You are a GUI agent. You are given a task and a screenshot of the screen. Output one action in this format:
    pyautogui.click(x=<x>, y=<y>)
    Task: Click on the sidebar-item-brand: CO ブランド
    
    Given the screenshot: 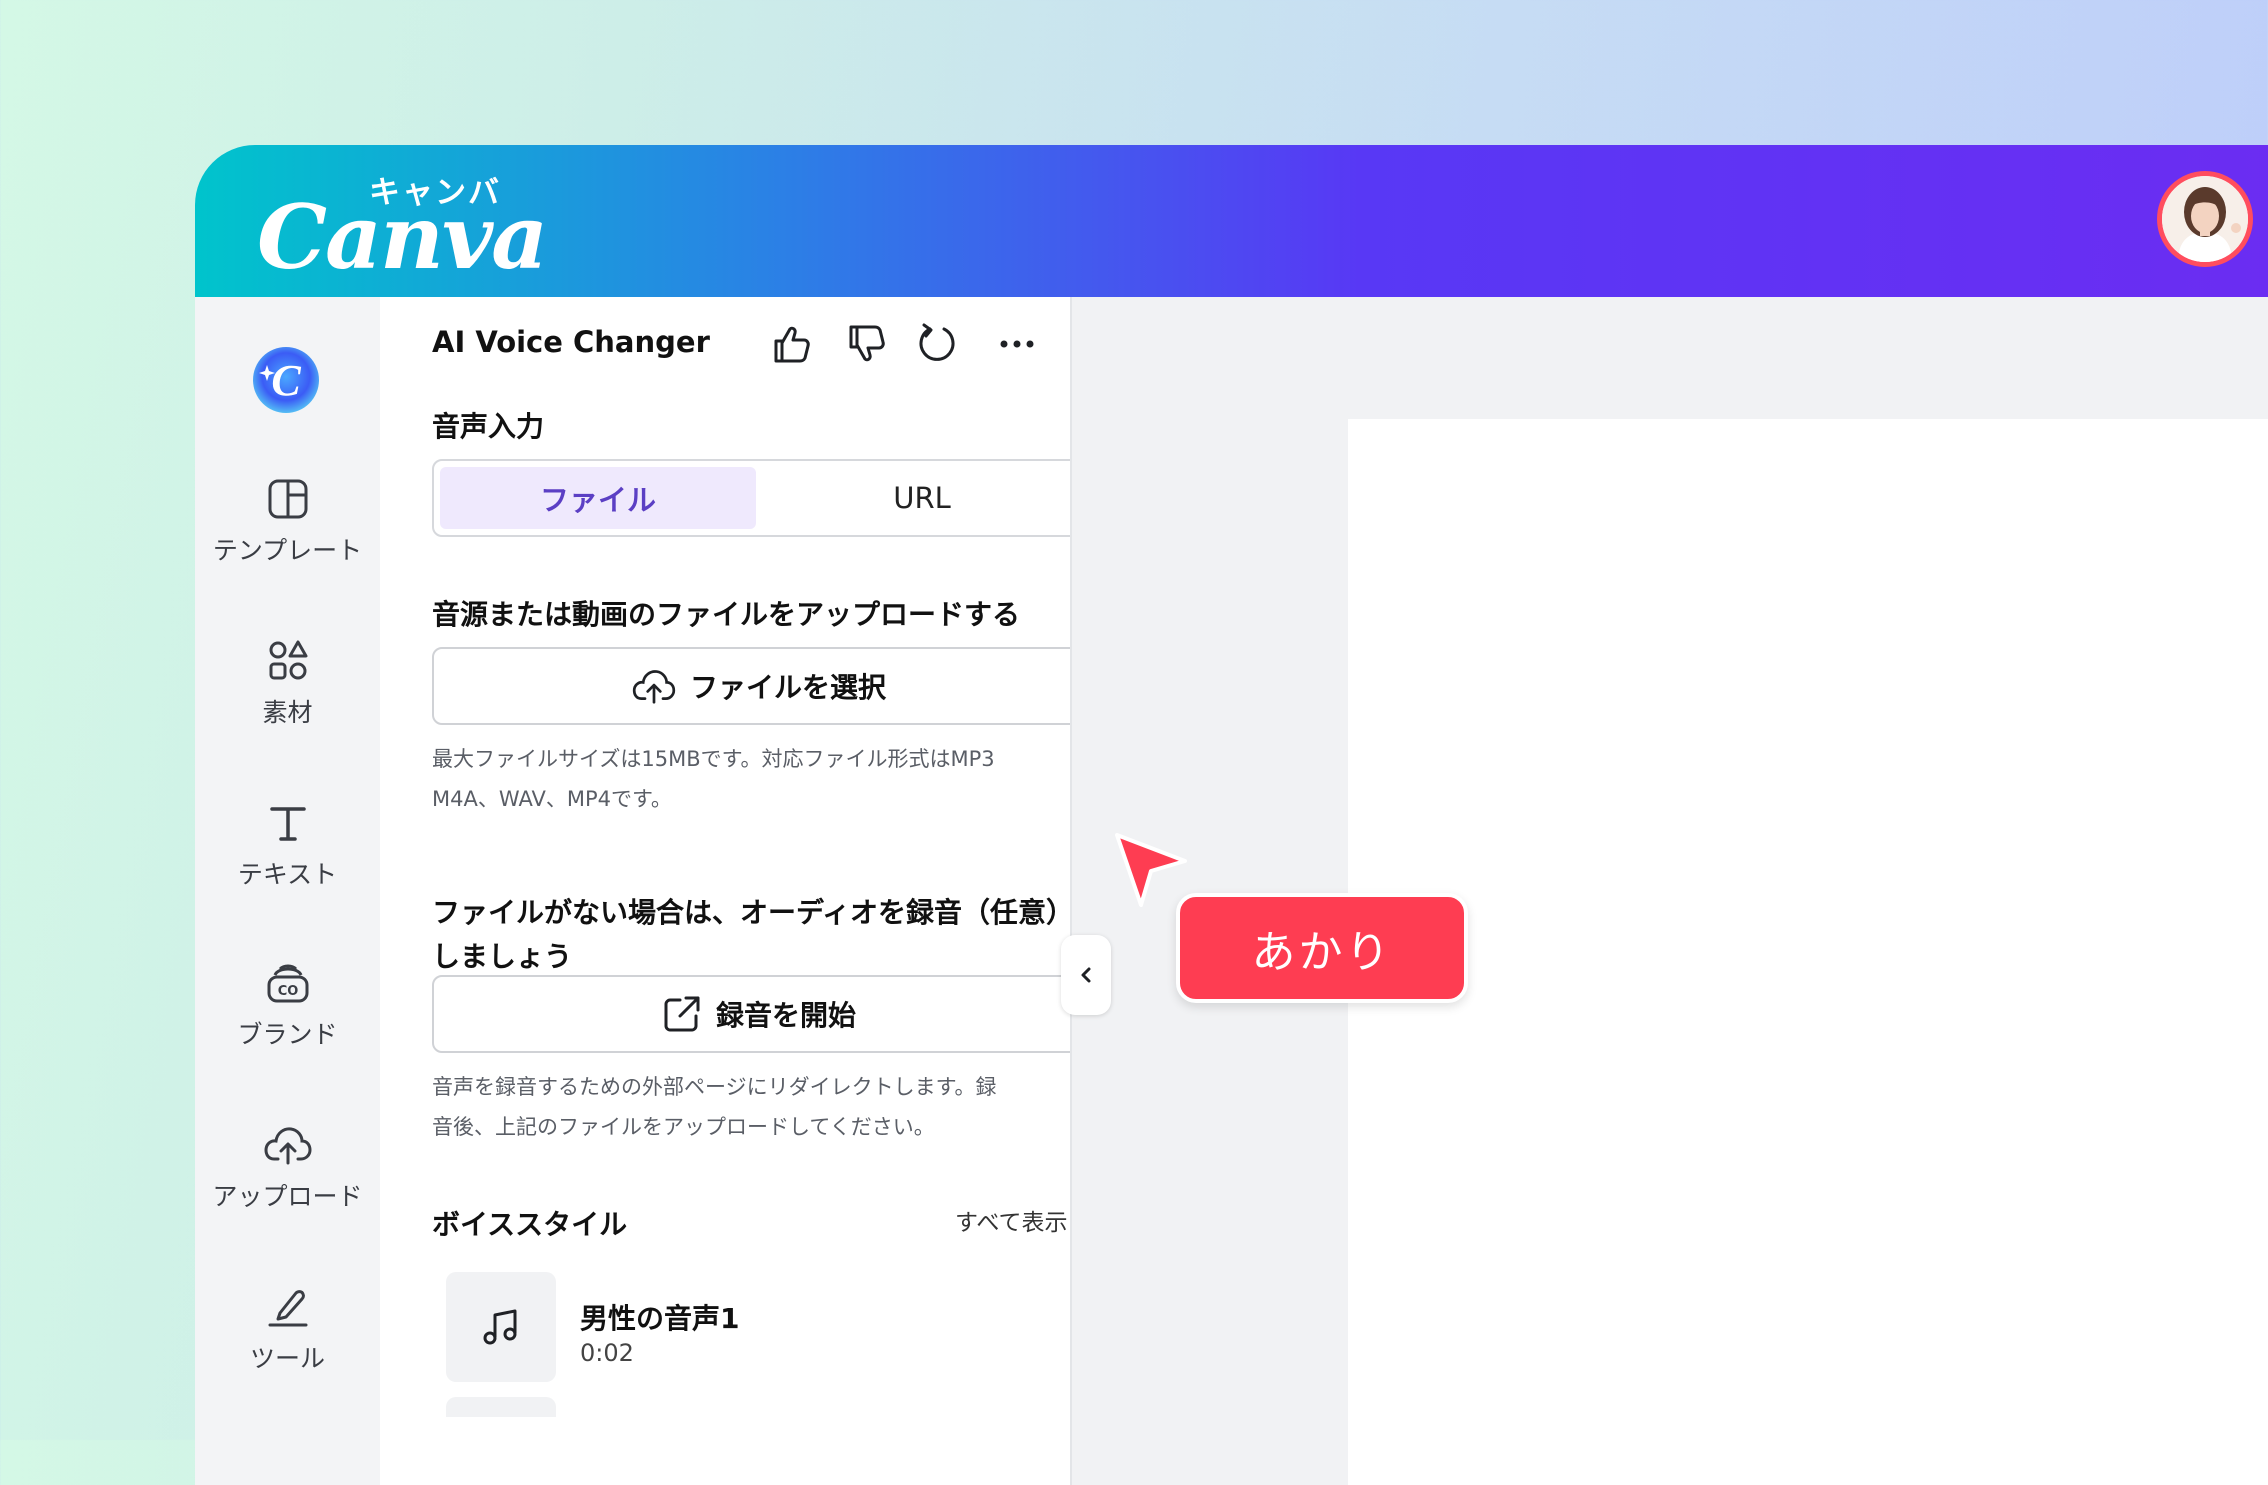 What is the action you would take?
    pyautogui.click(x=287, y=1006)
    